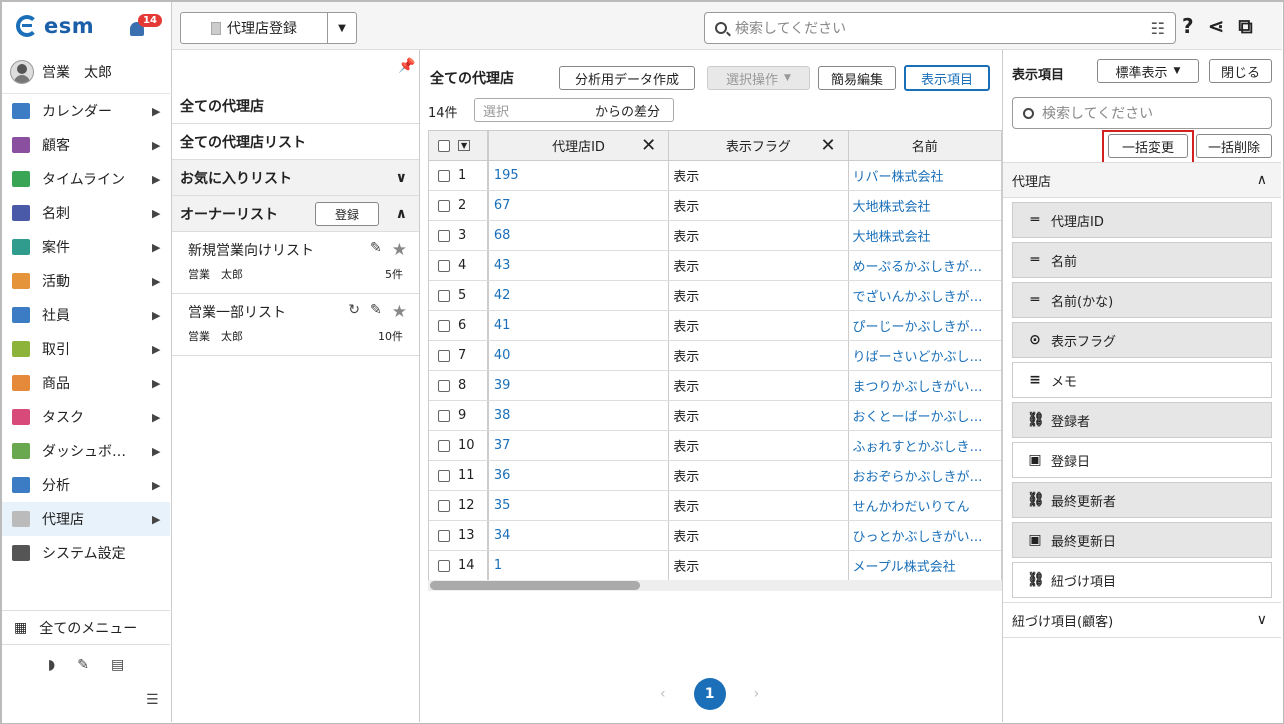  What do you see at coordinates (502, 445) in the screenshot?
I see `agency-id-link: 37` at bounding box center [502, 445].